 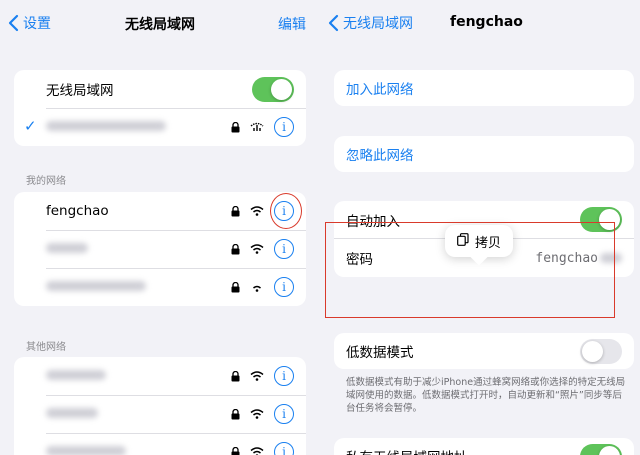 I want to click on wifi-card: 无线局域网 ✓ i, so click(x=160, y=108).